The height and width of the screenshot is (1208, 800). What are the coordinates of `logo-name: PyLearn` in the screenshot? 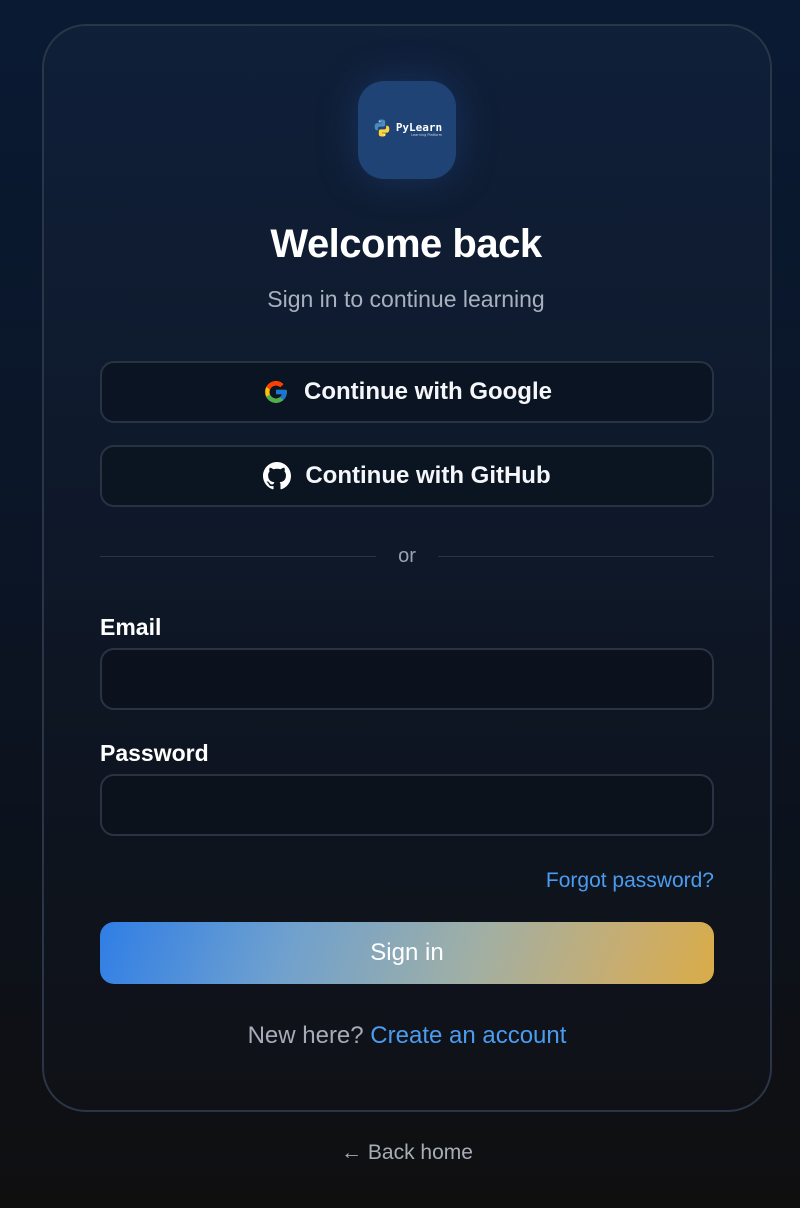 It's located at (419, 128).